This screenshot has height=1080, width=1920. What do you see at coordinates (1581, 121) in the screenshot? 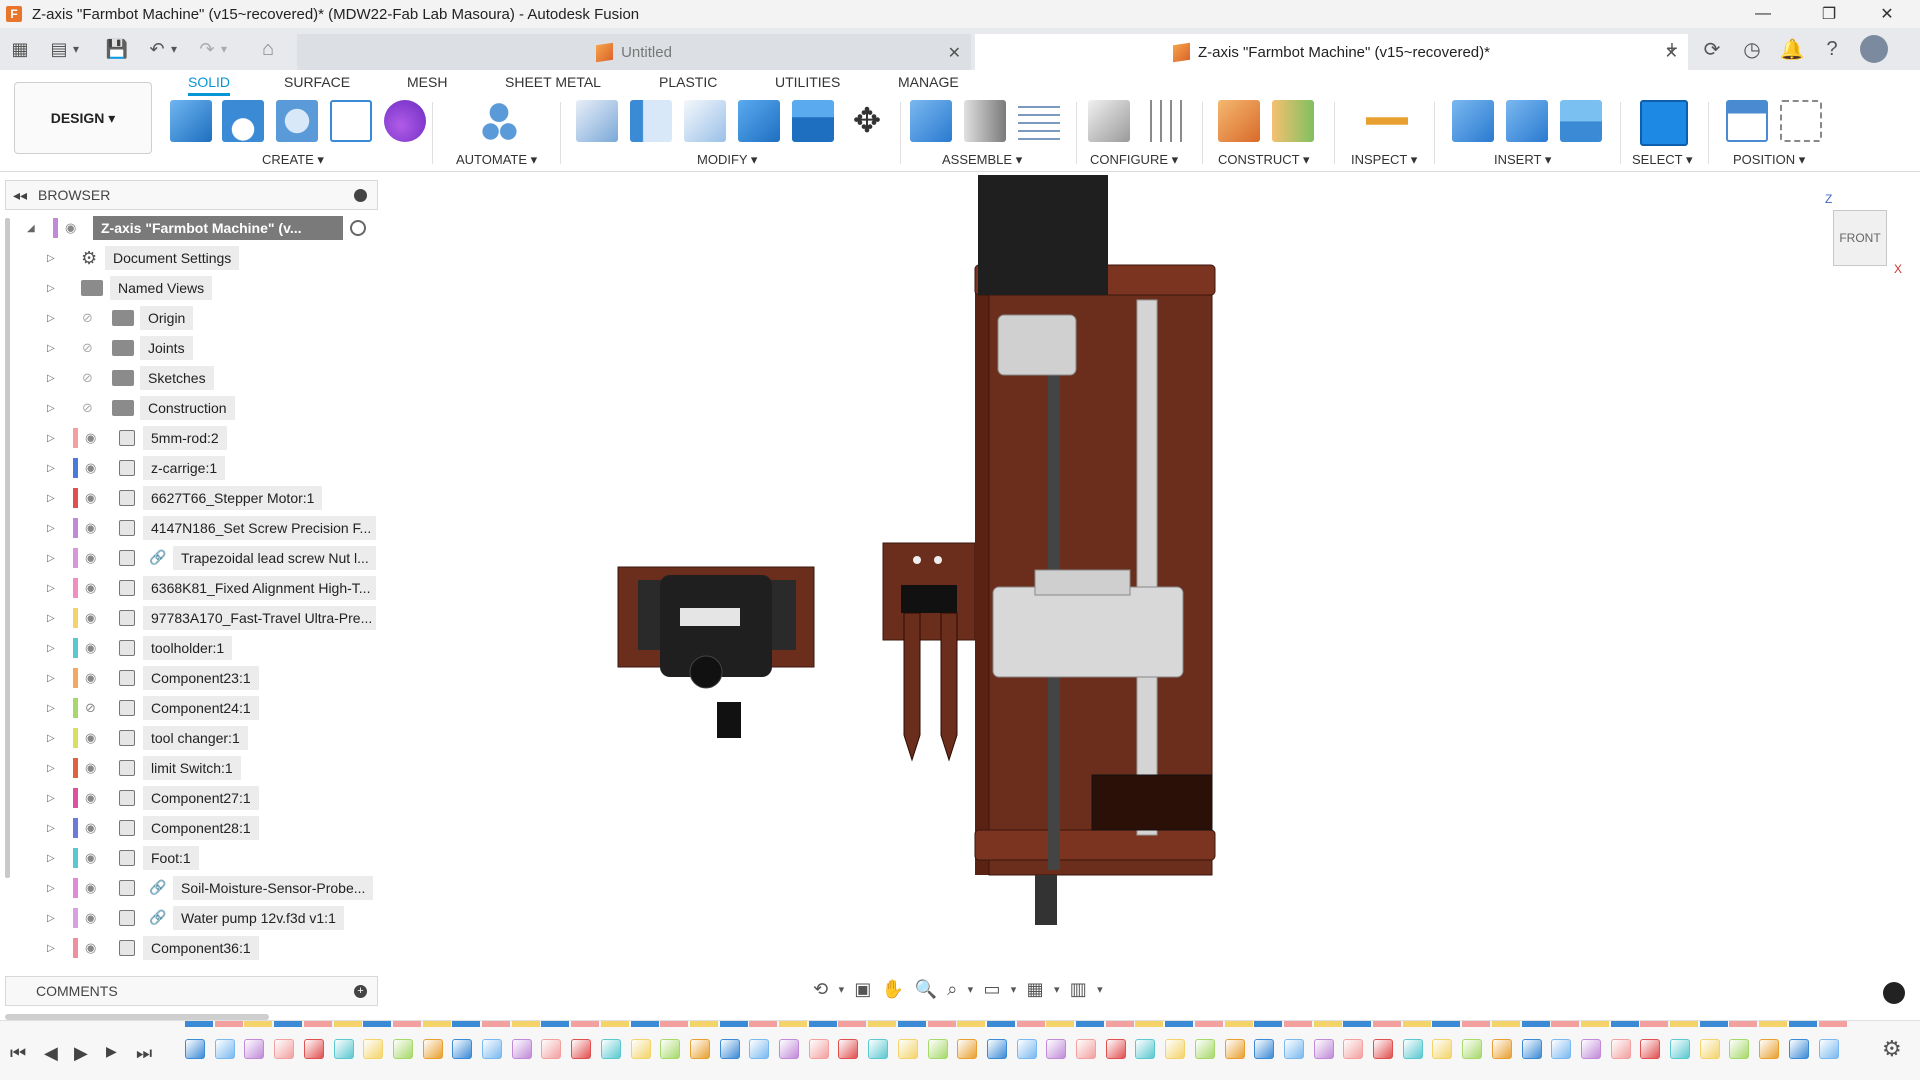
I see `insert-canvas-icon` at bounding box center [1581, 121].